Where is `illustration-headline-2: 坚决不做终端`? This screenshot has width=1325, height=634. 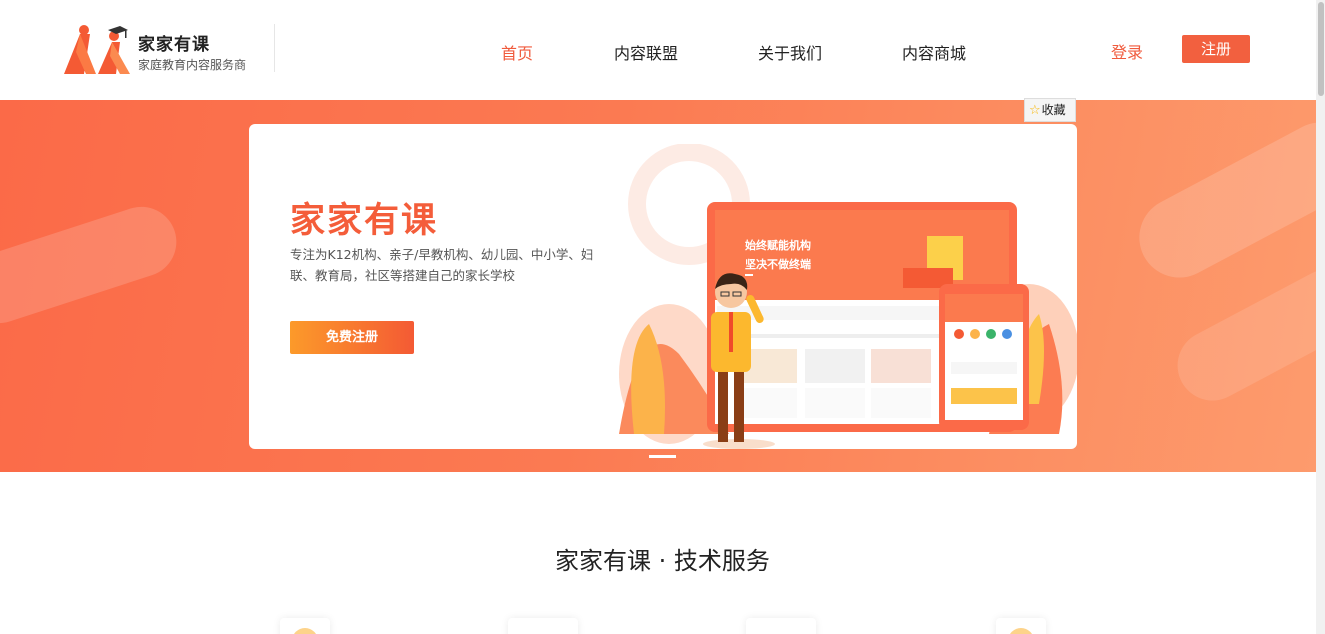
illustration-headline-2: 坚决不做终端 is located at coordinates (778, 264).